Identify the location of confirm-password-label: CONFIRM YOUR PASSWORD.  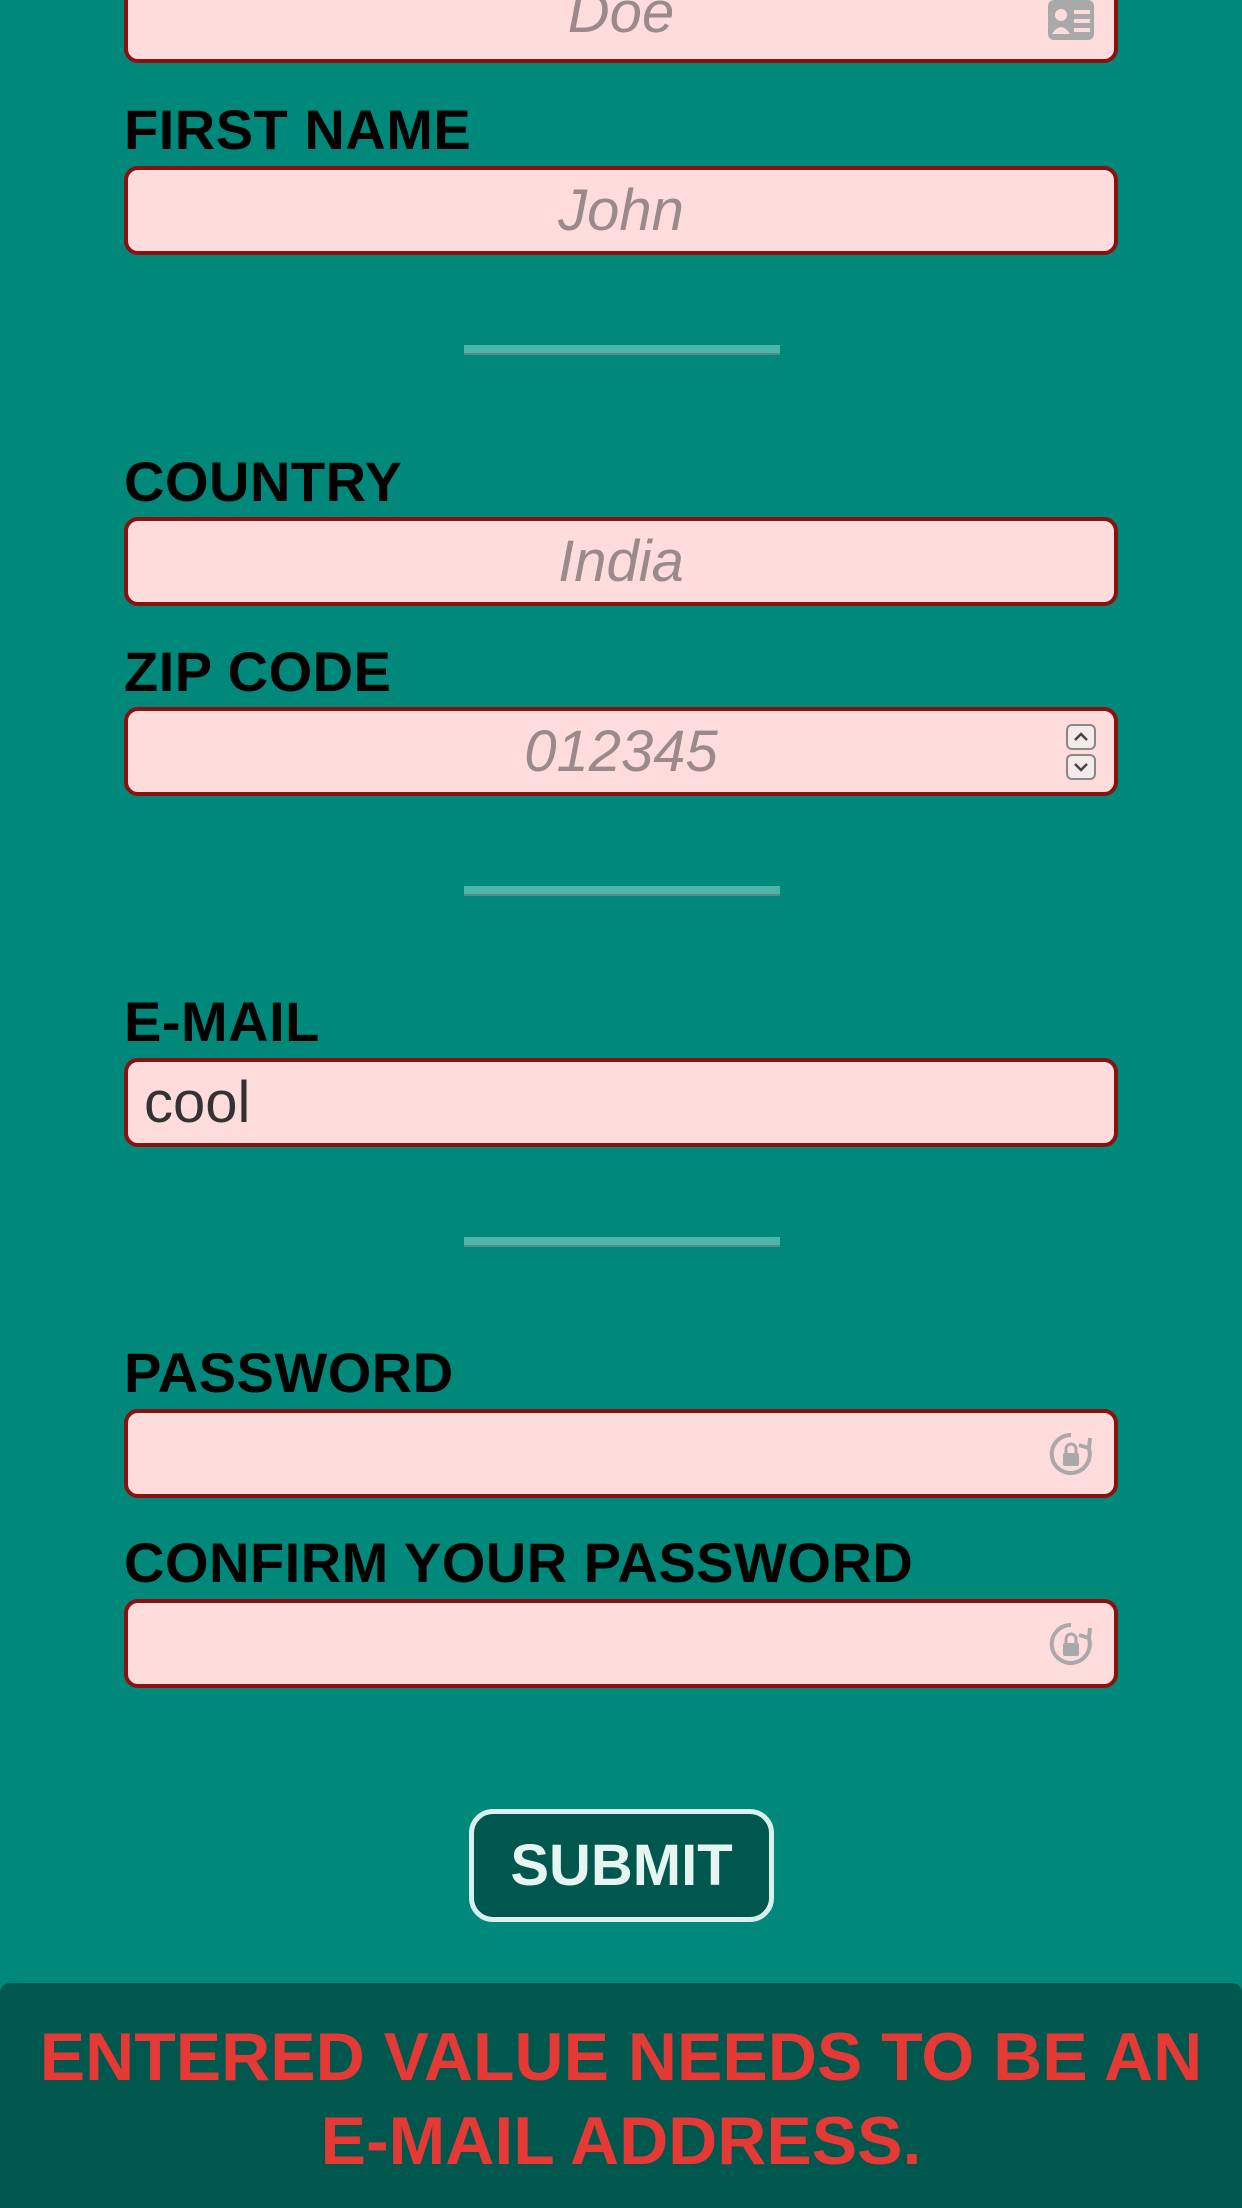
(519, 1562).